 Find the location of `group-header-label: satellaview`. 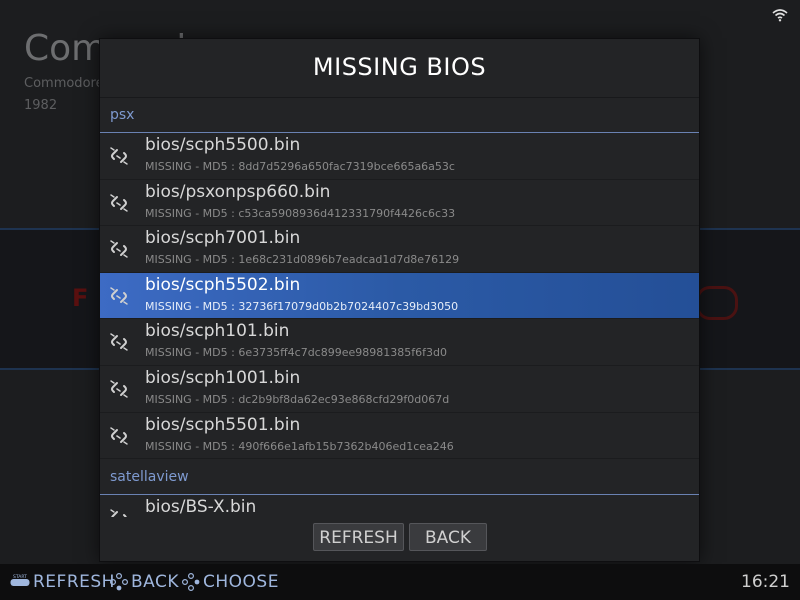

group-header-label: satellaview is located at coordinates (149, 477).